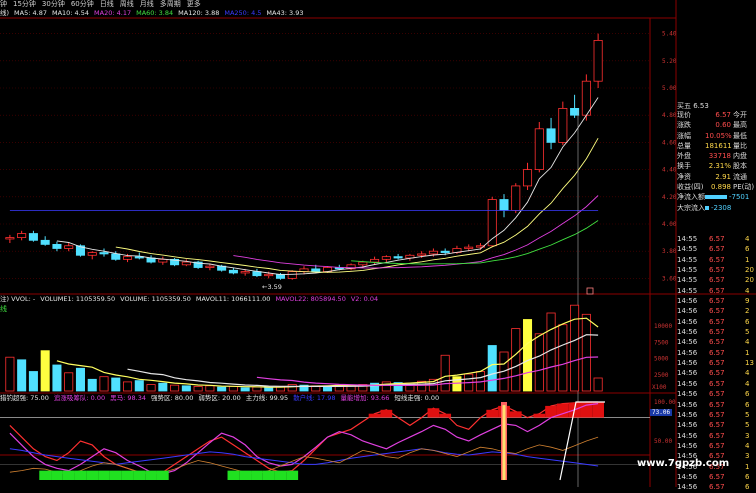 This screenshot has width=756, height=493. I want to click on price-tick-label: 3.80, so click(669, 251).